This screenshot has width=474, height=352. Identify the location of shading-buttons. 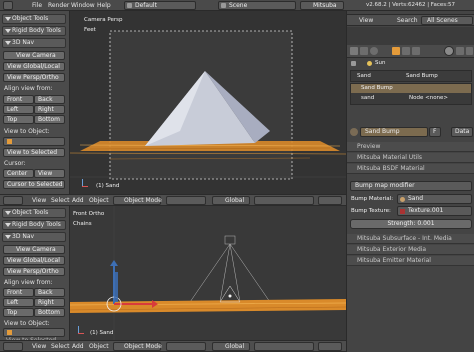
(186, 200).